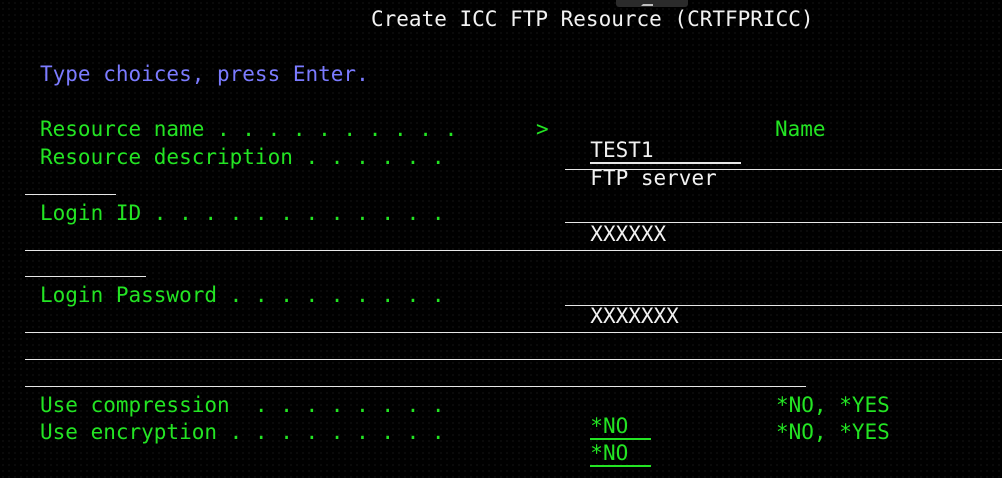 This screenshot has width=1002, height=478. I want to click on use-encryption-hint: *NO, *YES, so click(833, 432).